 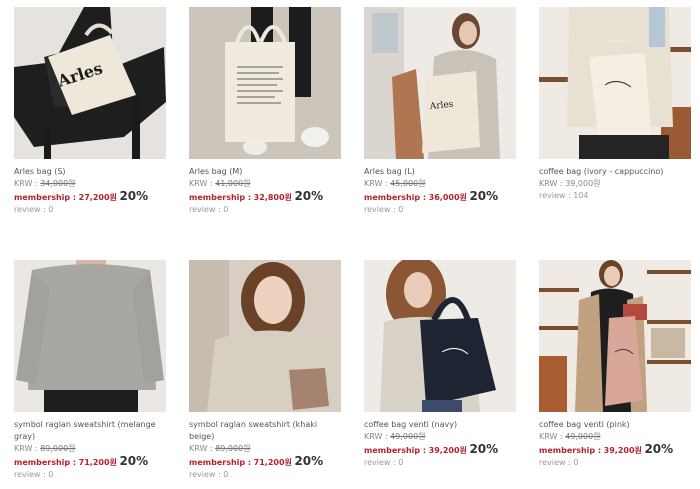 I want to click on product-image-coffee-bag-venti-pink, so click(x=615, y=336).